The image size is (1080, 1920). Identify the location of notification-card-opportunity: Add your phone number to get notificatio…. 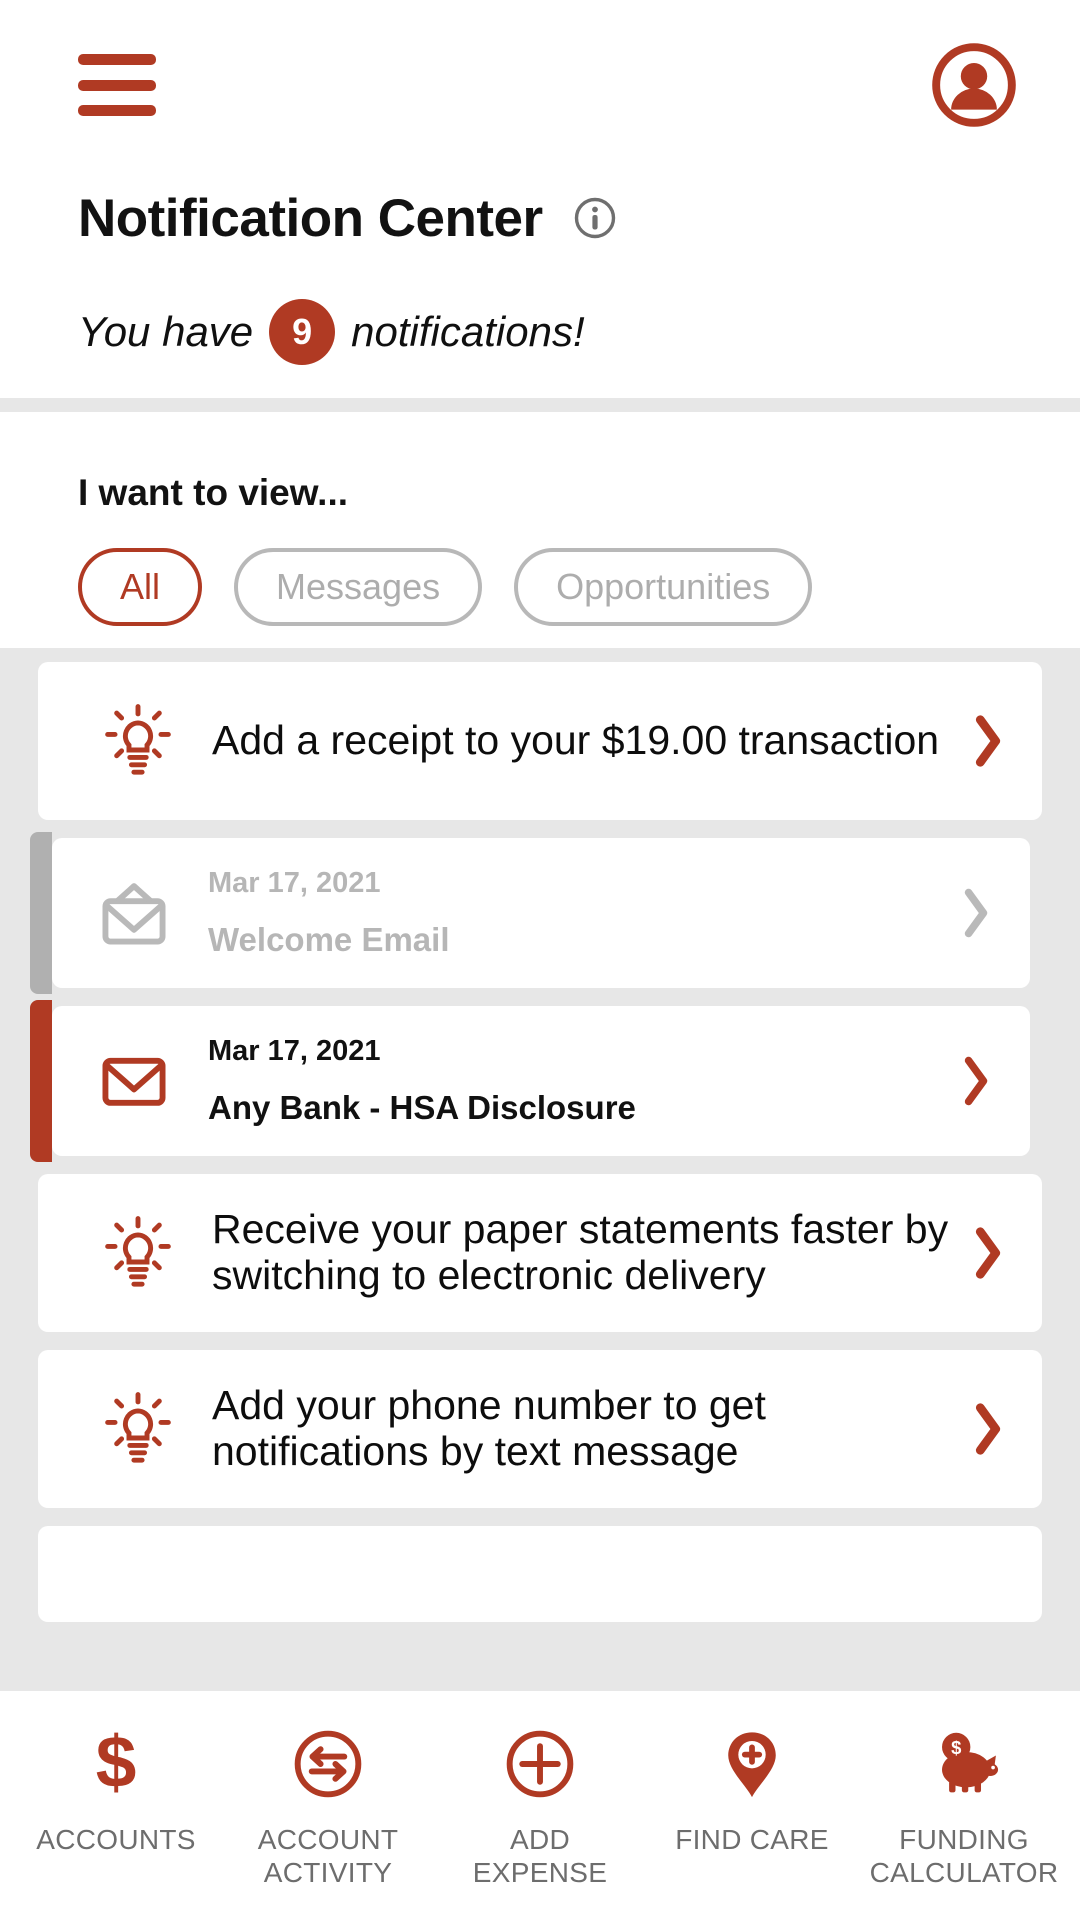
(540, 1429).